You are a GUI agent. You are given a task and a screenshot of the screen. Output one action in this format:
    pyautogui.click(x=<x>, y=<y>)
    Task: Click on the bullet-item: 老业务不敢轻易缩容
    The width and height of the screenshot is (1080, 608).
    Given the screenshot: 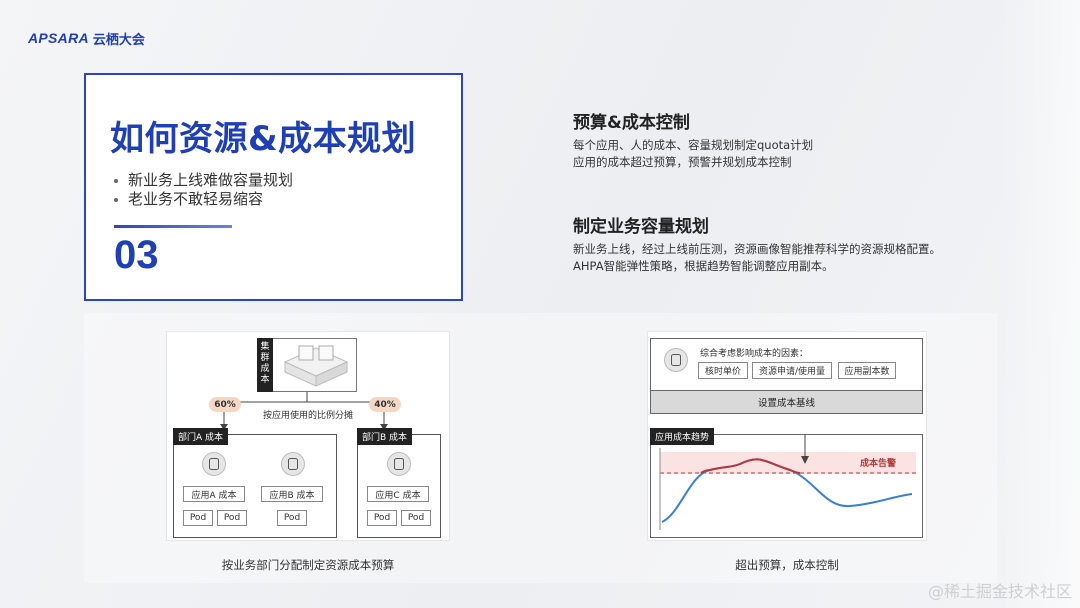 What is the action you would take?
    pyautogui.click(x=203, y=199)
    